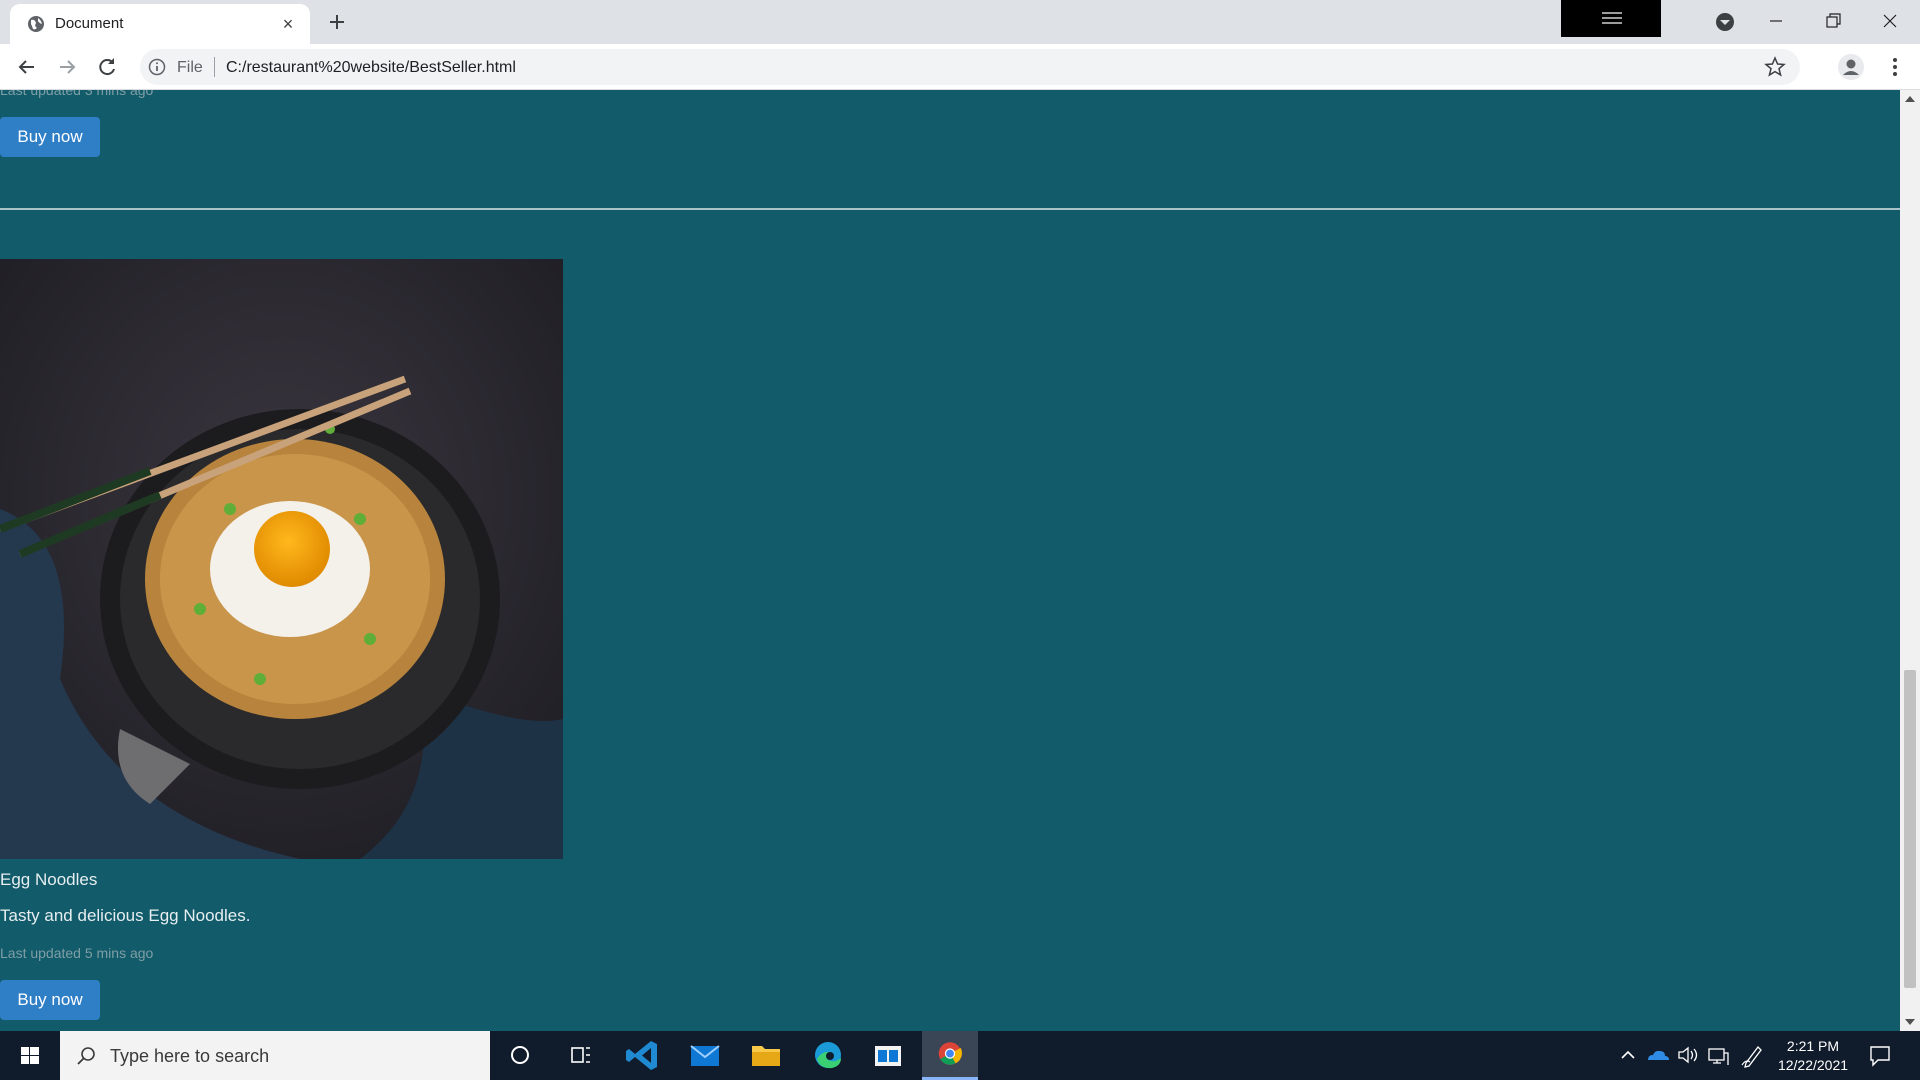  I want to click on section-divider, so click(950, 209).